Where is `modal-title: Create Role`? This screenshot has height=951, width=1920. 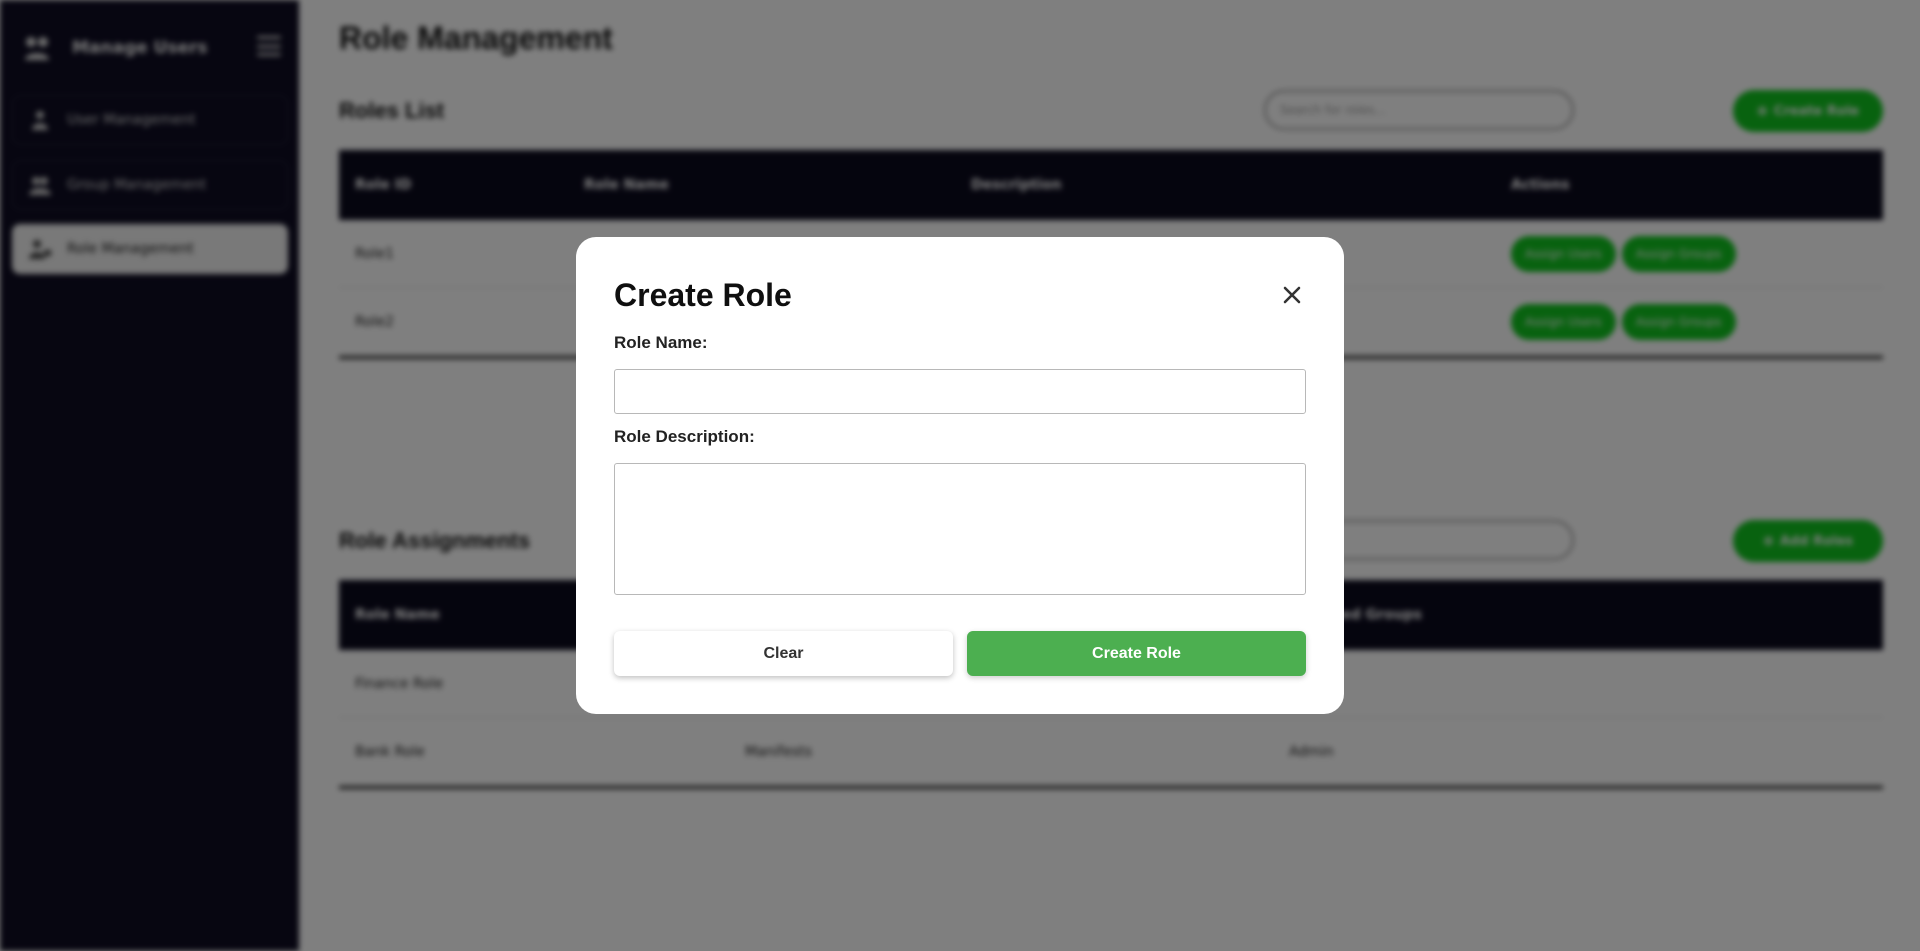
modal-title: Create Role is located at coordinates (703, 295).